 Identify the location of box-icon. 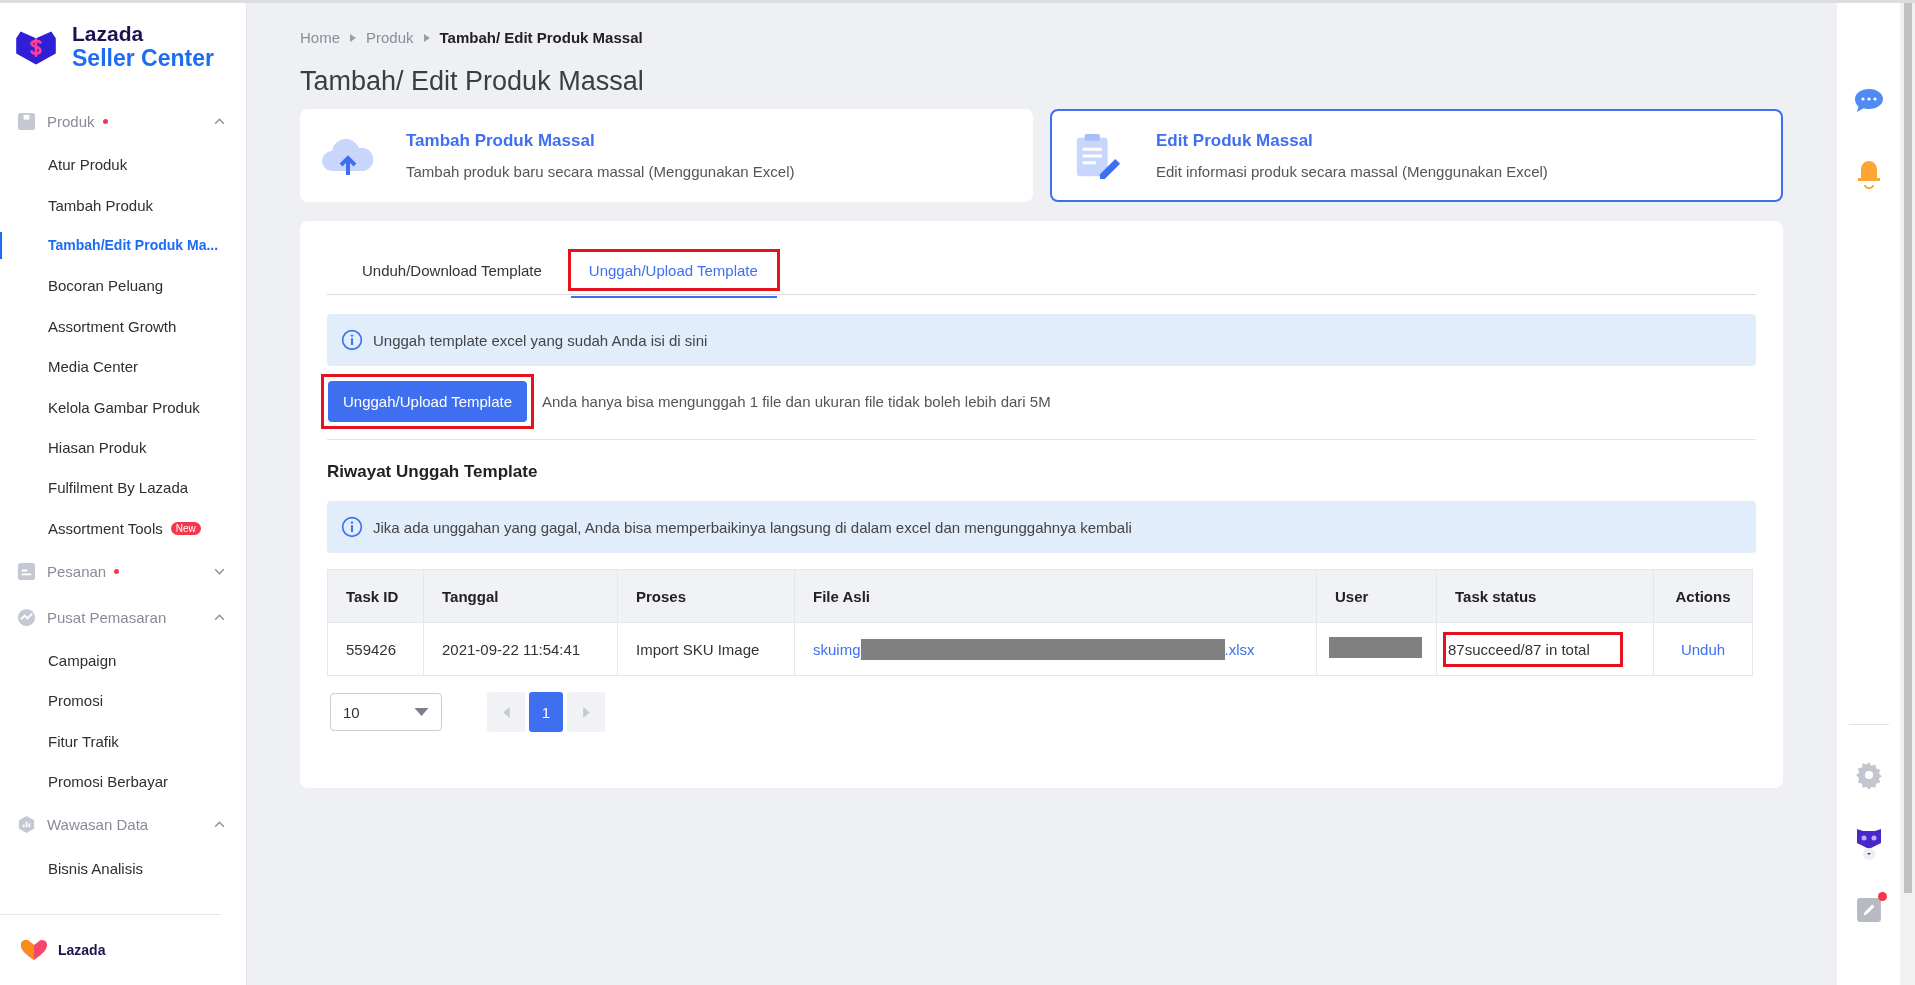
(26, 121).